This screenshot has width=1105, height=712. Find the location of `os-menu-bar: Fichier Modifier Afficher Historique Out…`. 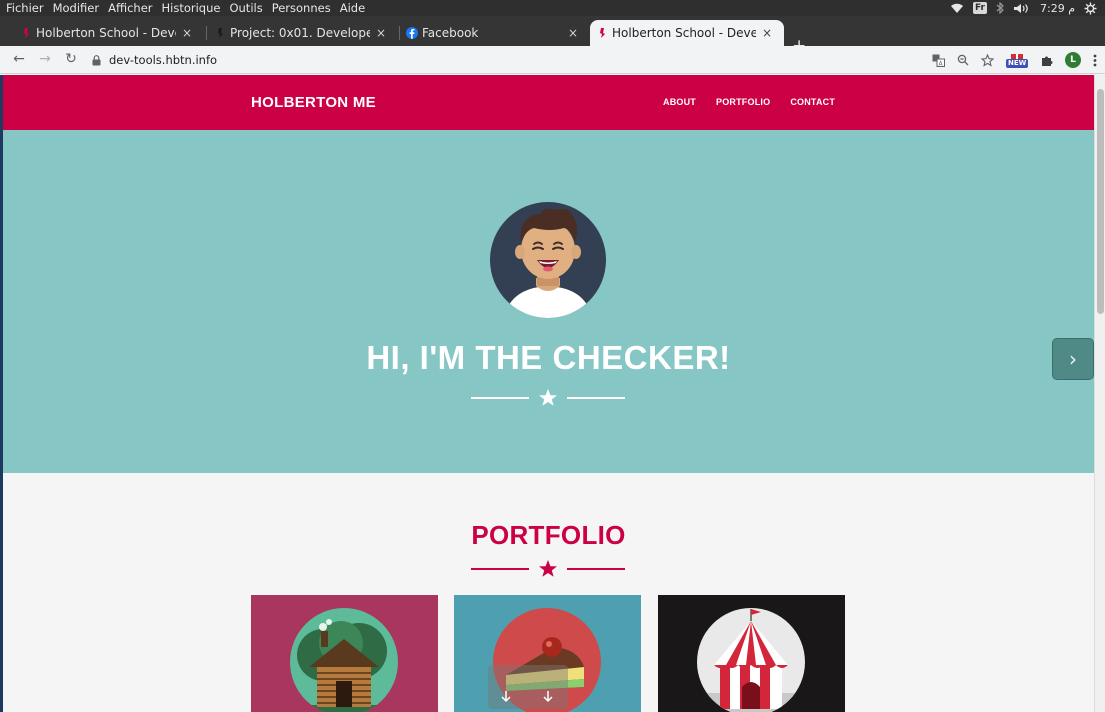

os-menu-bar: Fichier Modifier Afficher Historique Out… is located at coordinates (185, 8).